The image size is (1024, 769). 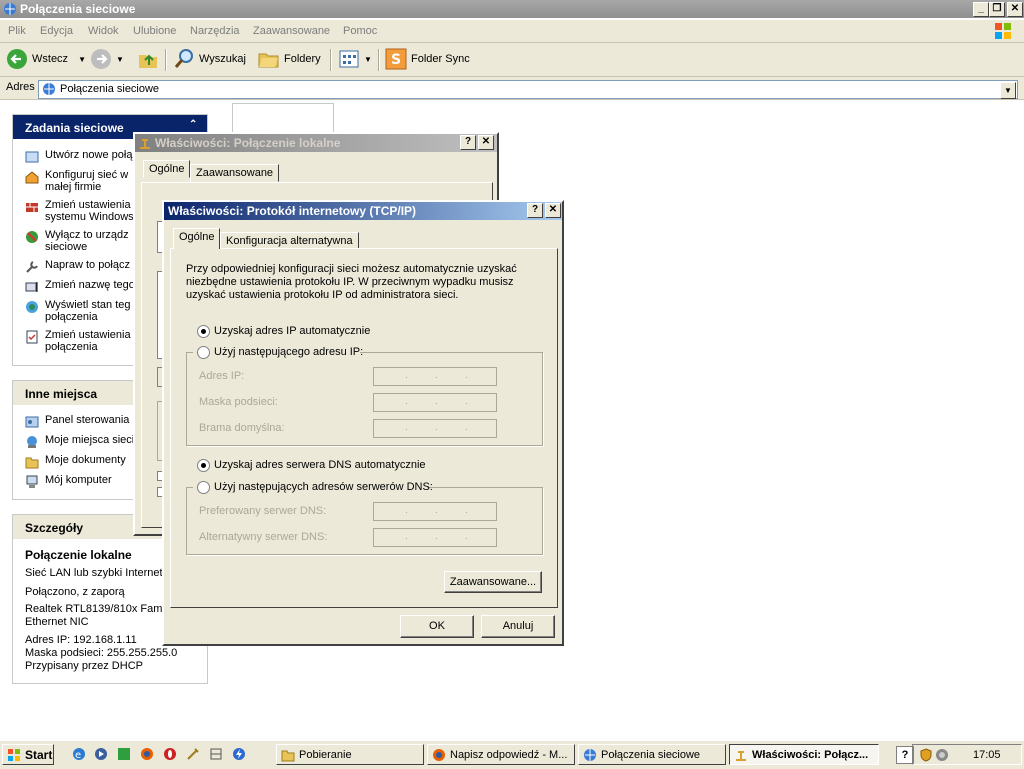 I want to click on network-status-icon, so click(x=942, y=755).